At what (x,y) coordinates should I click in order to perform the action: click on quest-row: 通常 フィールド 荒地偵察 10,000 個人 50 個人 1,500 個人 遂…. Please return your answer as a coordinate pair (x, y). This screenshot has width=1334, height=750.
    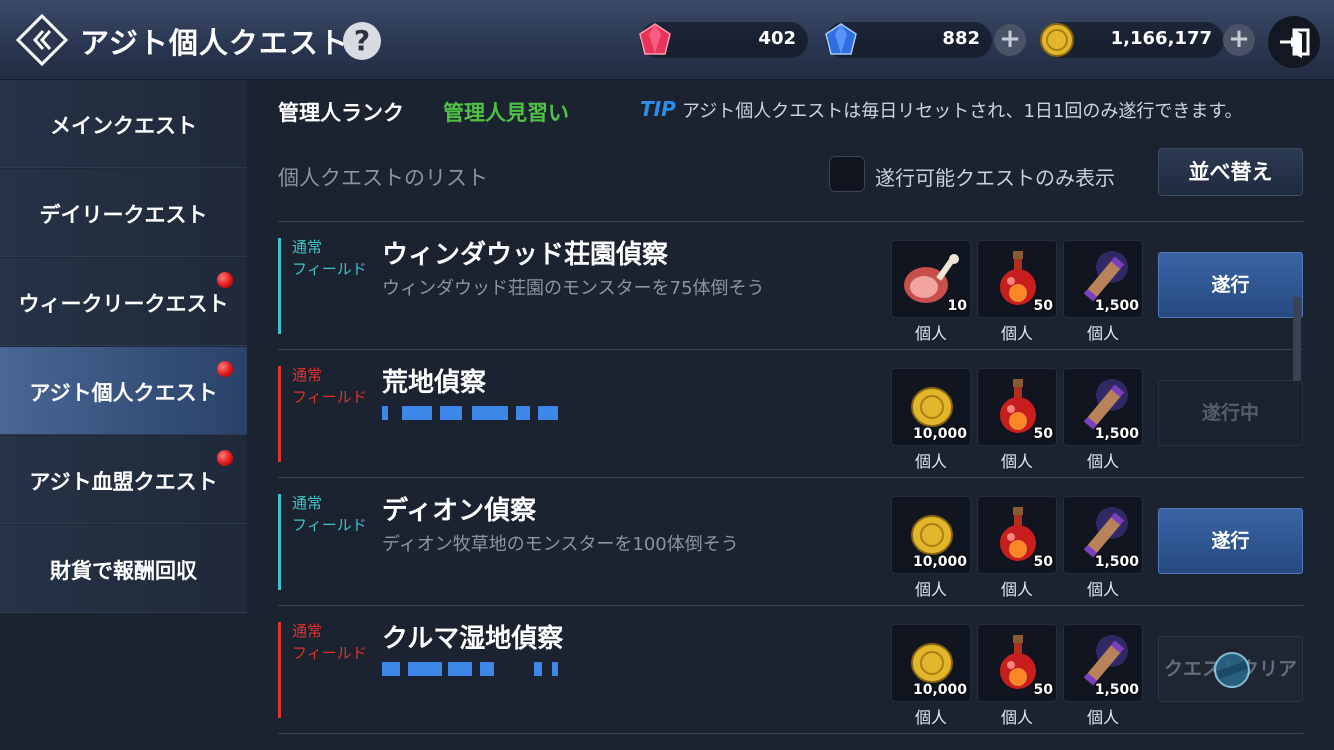
    Looking at the image, I should click on (790, 414).